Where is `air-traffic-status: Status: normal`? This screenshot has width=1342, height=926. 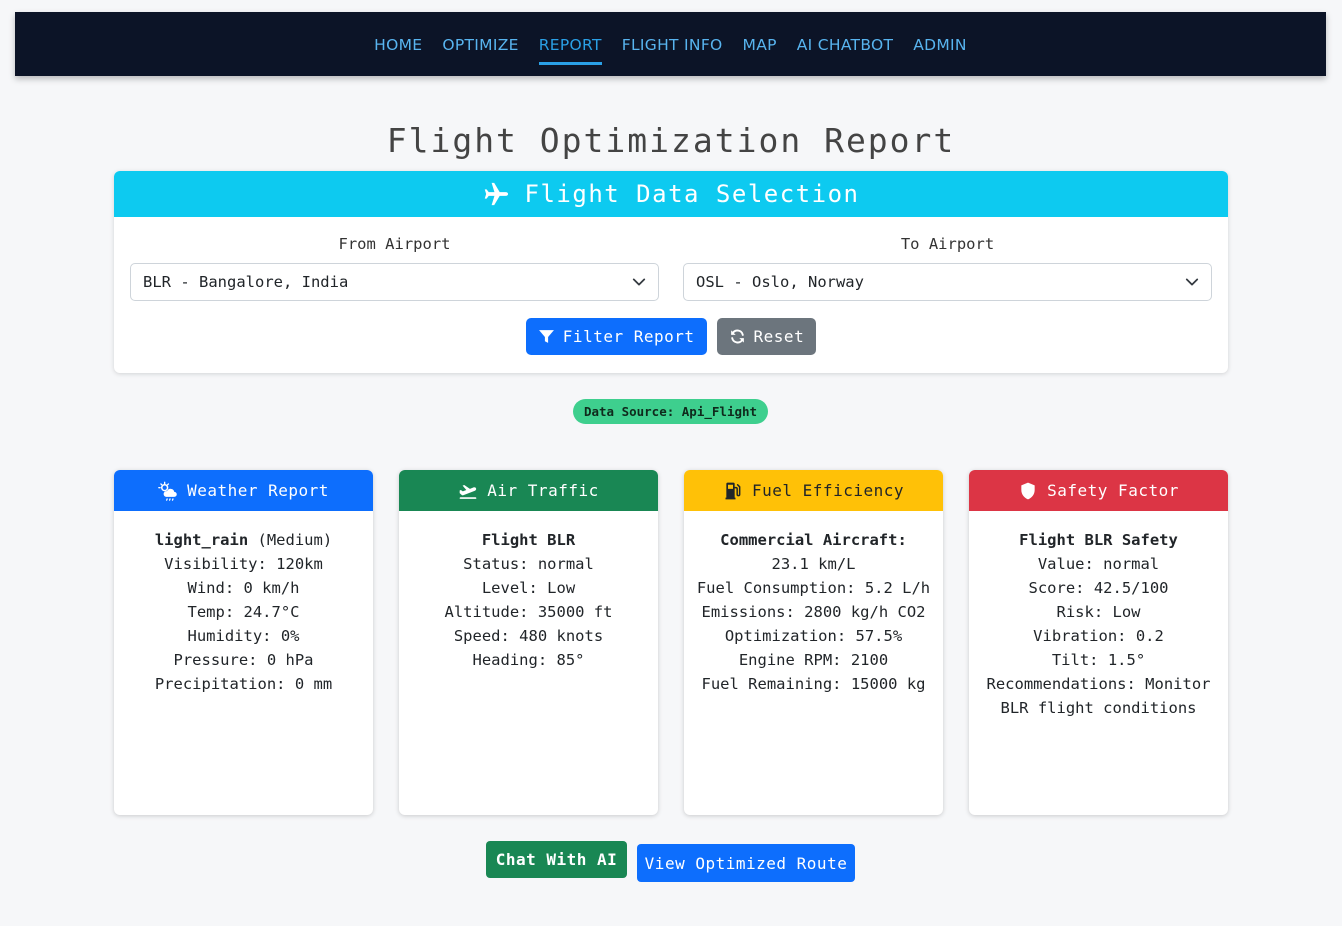 air-traffic-status: Status: normal is located at coordinates (528, 564).